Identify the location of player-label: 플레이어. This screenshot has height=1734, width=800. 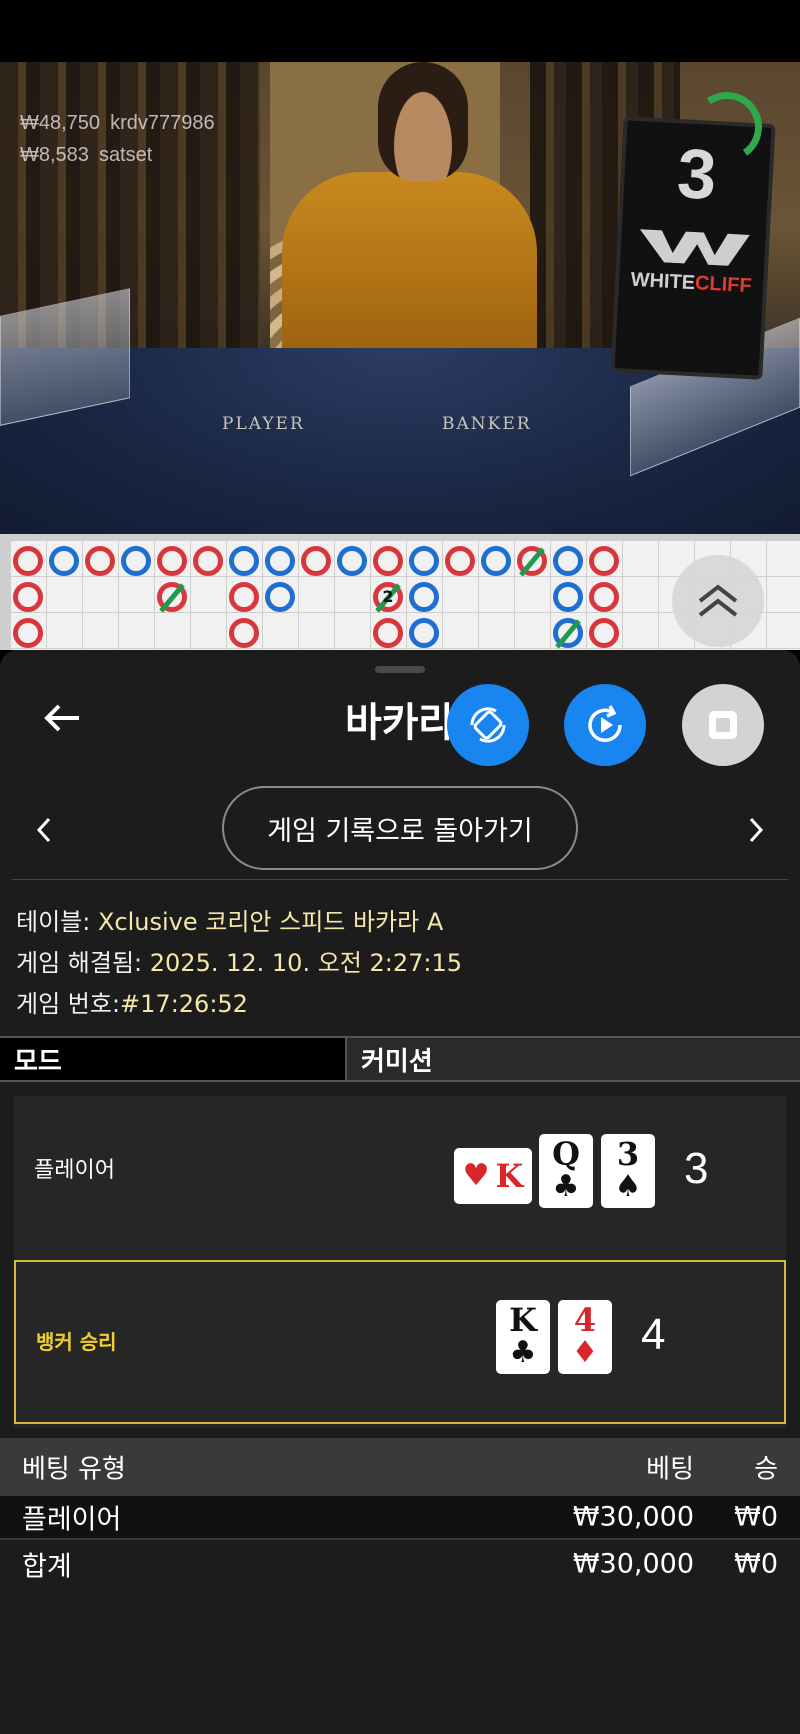
(74, 1170).